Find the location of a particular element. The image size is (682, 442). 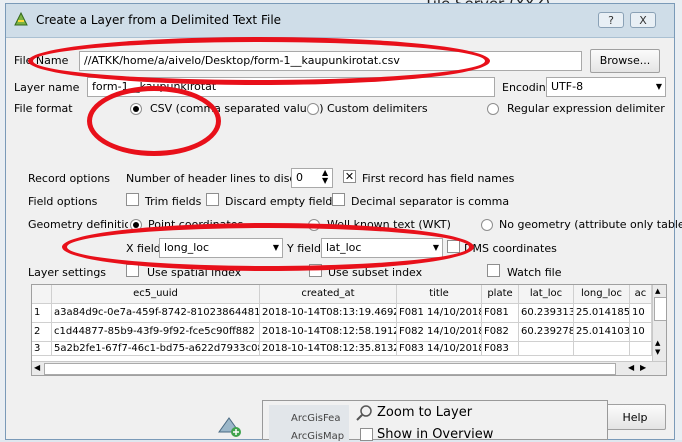

custom-delimiters-label: Custom delimiters is located at coordinates (377, 108).